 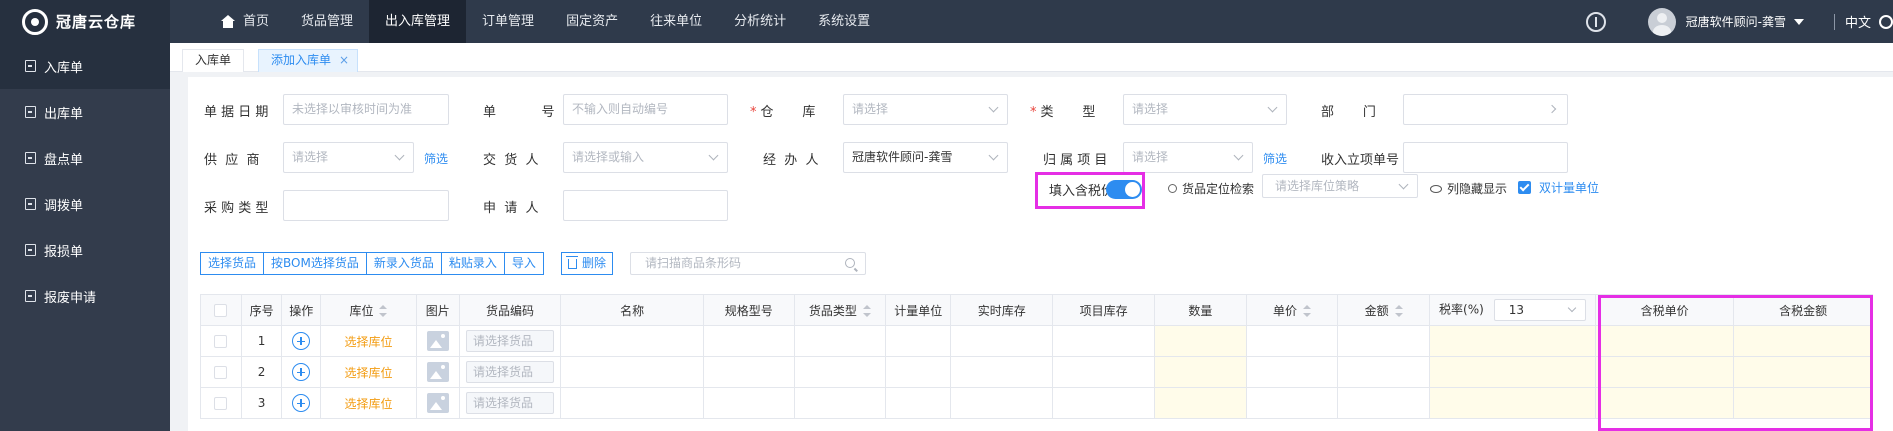 I want to click on avatar, so click(x=1661, y=21).